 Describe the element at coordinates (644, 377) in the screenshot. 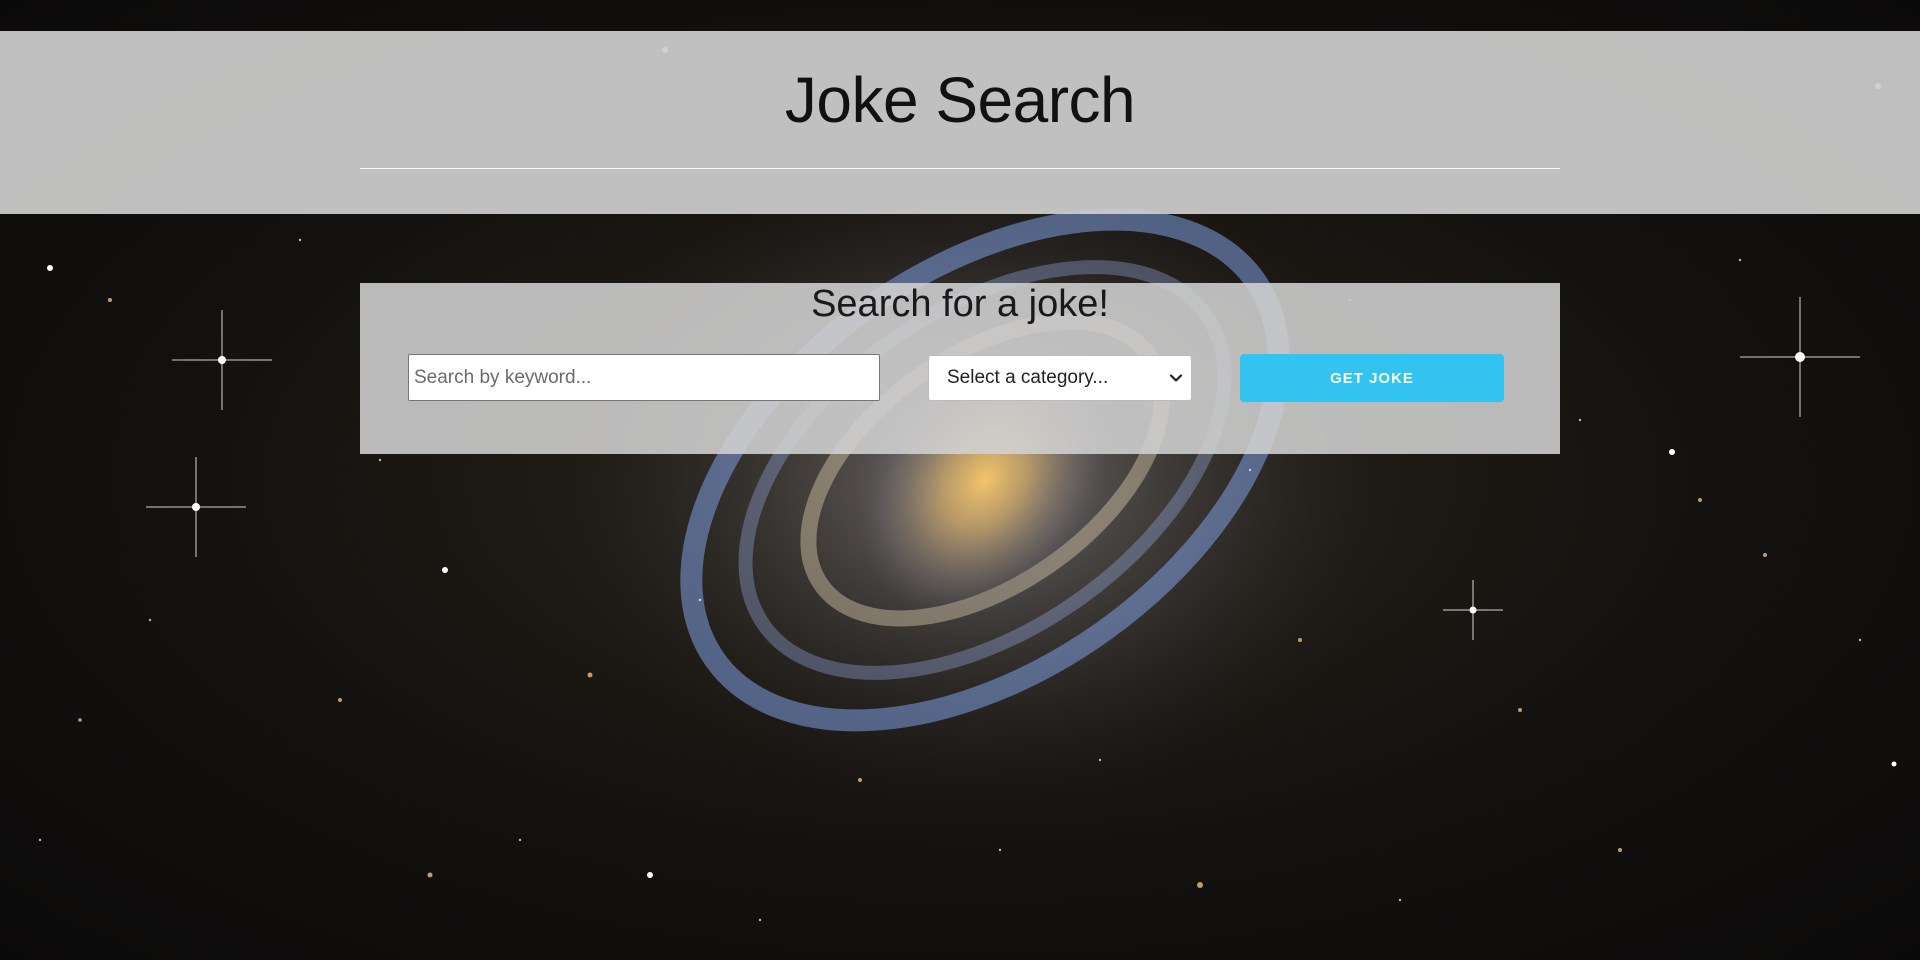

I see `keyword-search-input` at that location.